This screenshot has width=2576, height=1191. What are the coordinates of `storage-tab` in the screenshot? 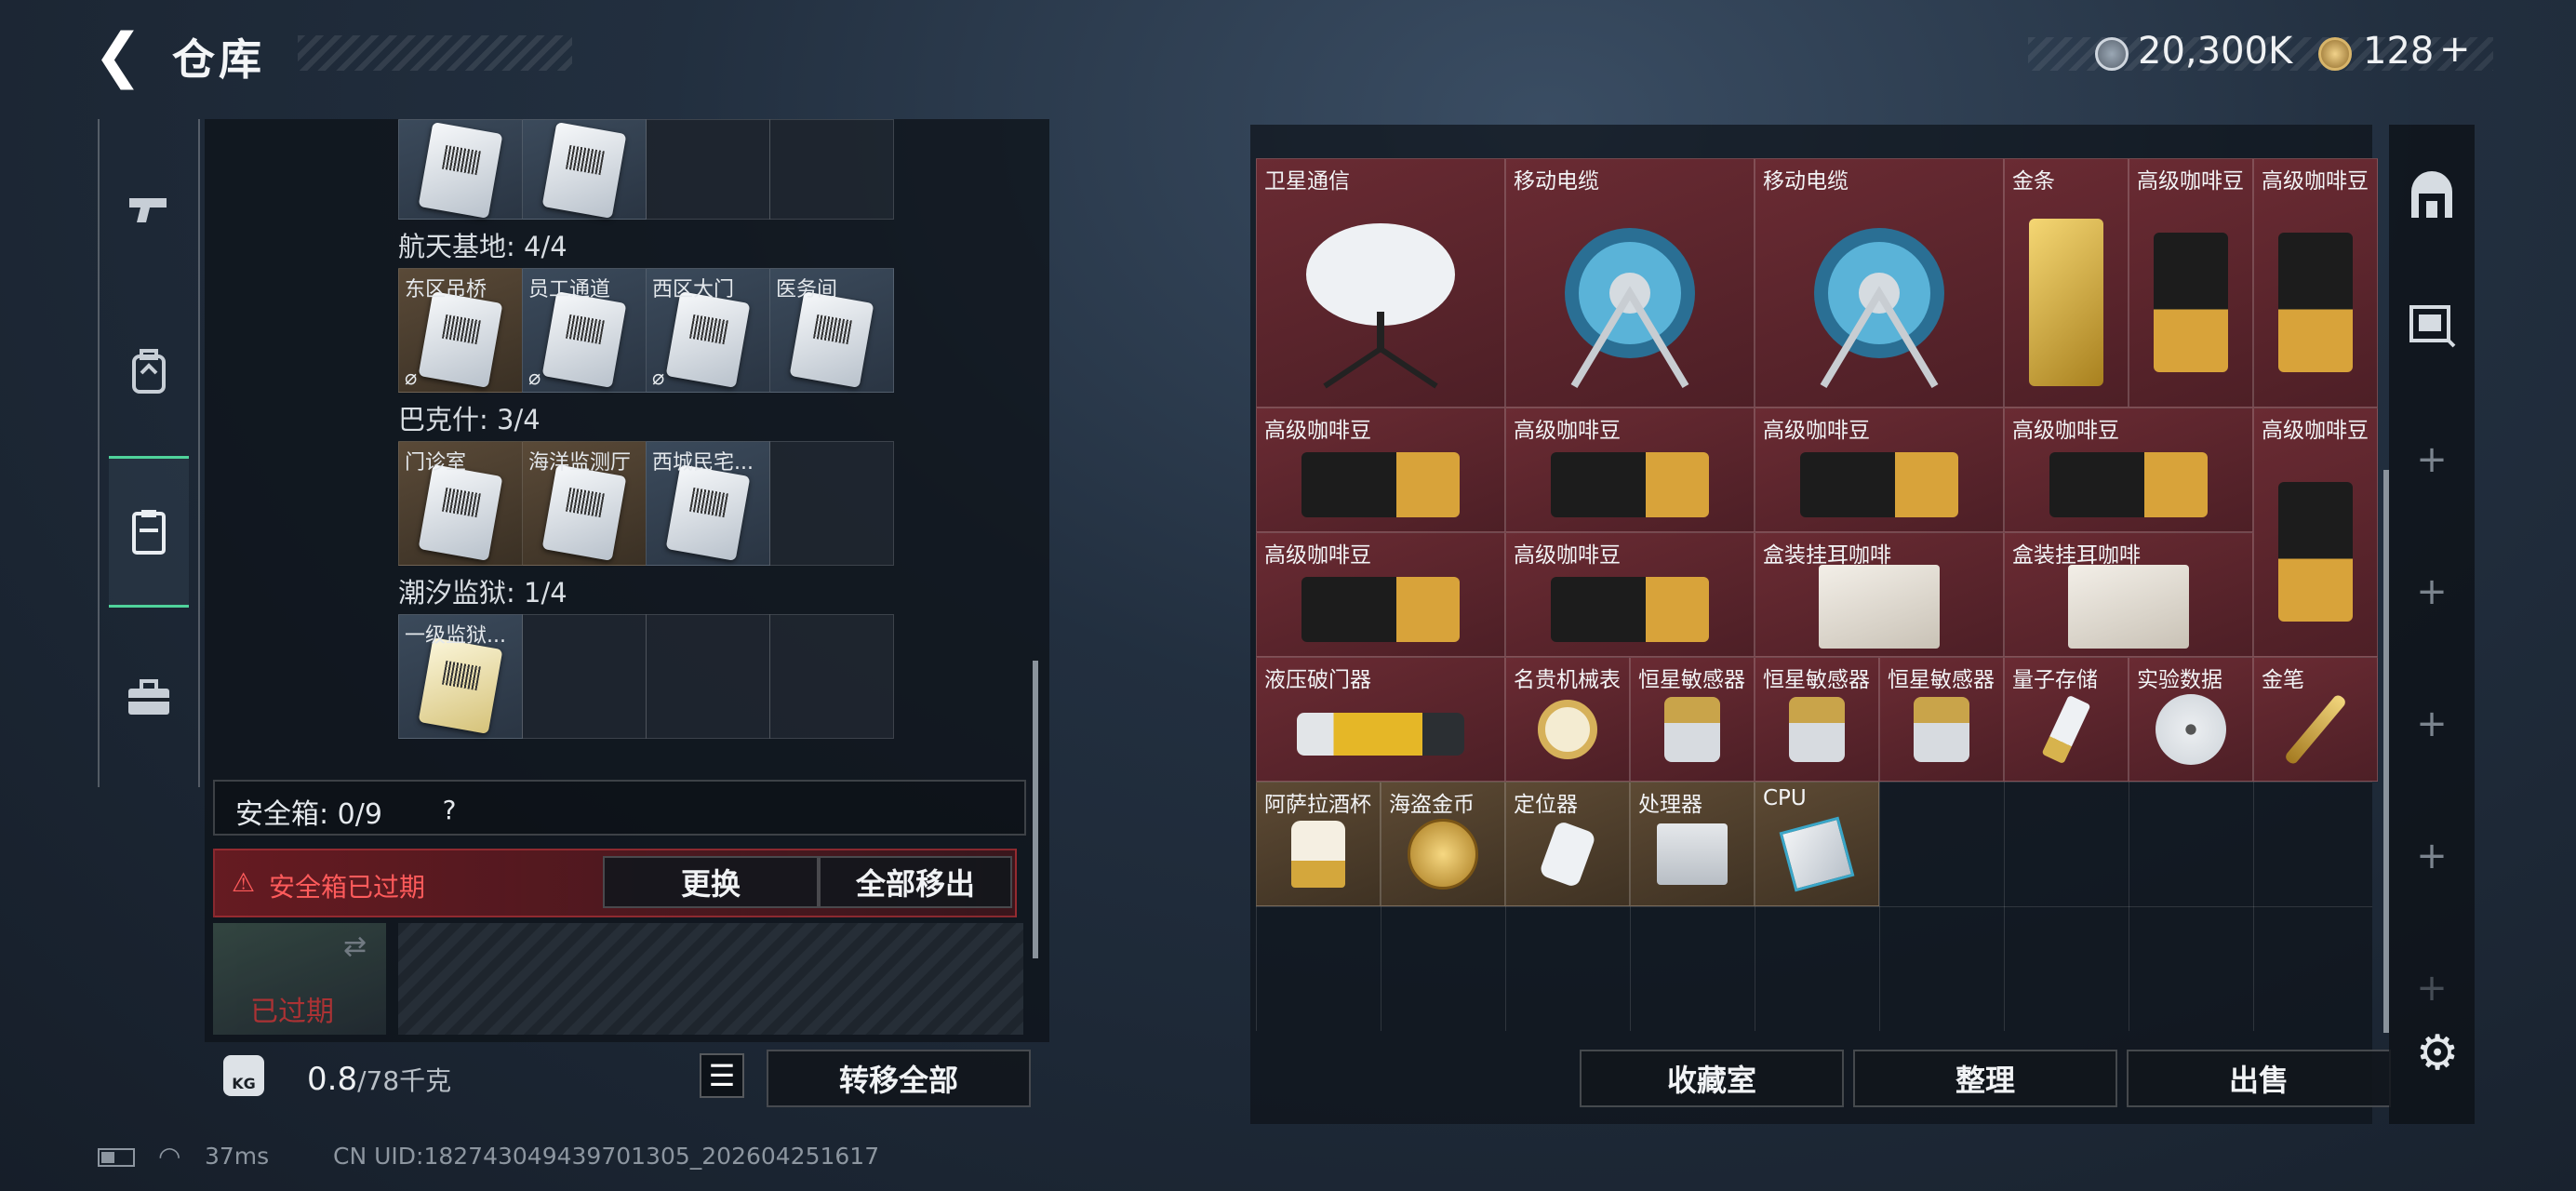 It's located at (2432, 199).